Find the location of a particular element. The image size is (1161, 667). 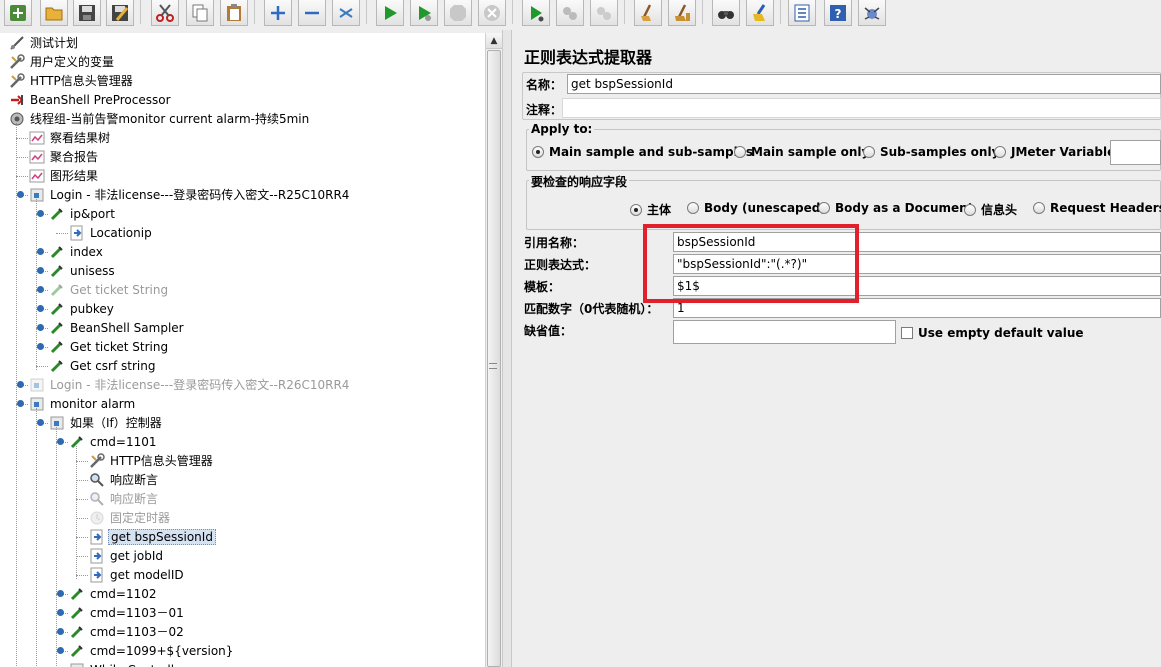

tree-node: Login - 非法license---登录密码传入密文--R26C10RR4 is located at coordinates (189, 384).